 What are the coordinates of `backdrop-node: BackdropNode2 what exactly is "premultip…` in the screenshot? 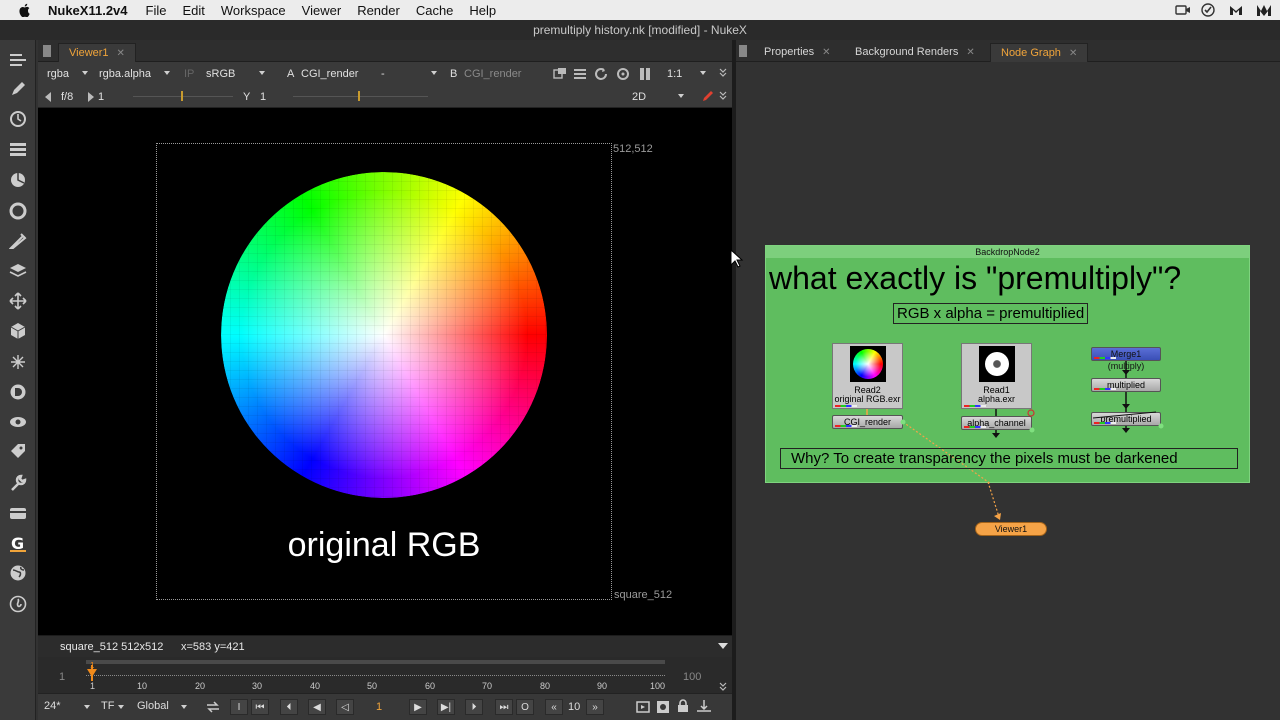 It's located at (1007, 364).